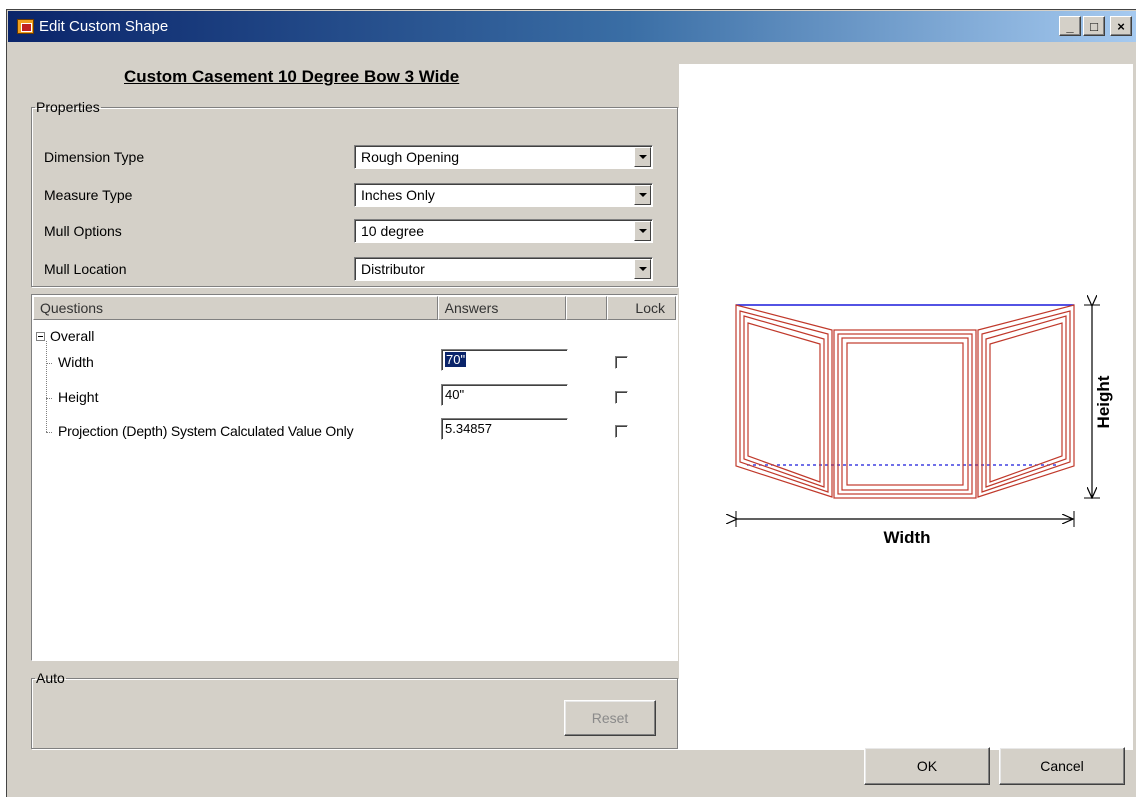  I want to click on mull-location-value: Distributor, so click(393, 269).